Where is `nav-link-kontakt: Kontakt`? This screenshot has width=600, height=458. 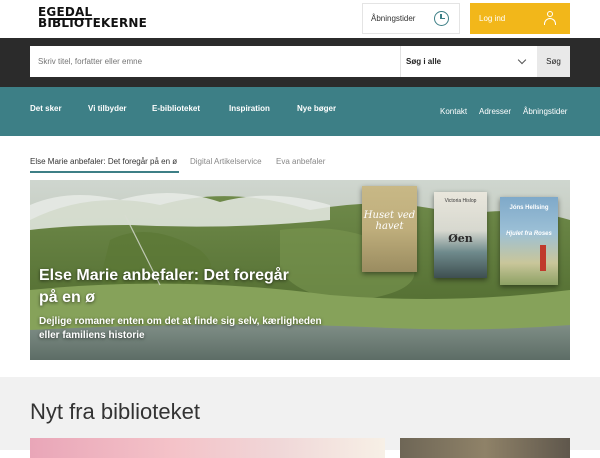 nav-link-kontakt: Kontakt is located at coordinates (453, 111).